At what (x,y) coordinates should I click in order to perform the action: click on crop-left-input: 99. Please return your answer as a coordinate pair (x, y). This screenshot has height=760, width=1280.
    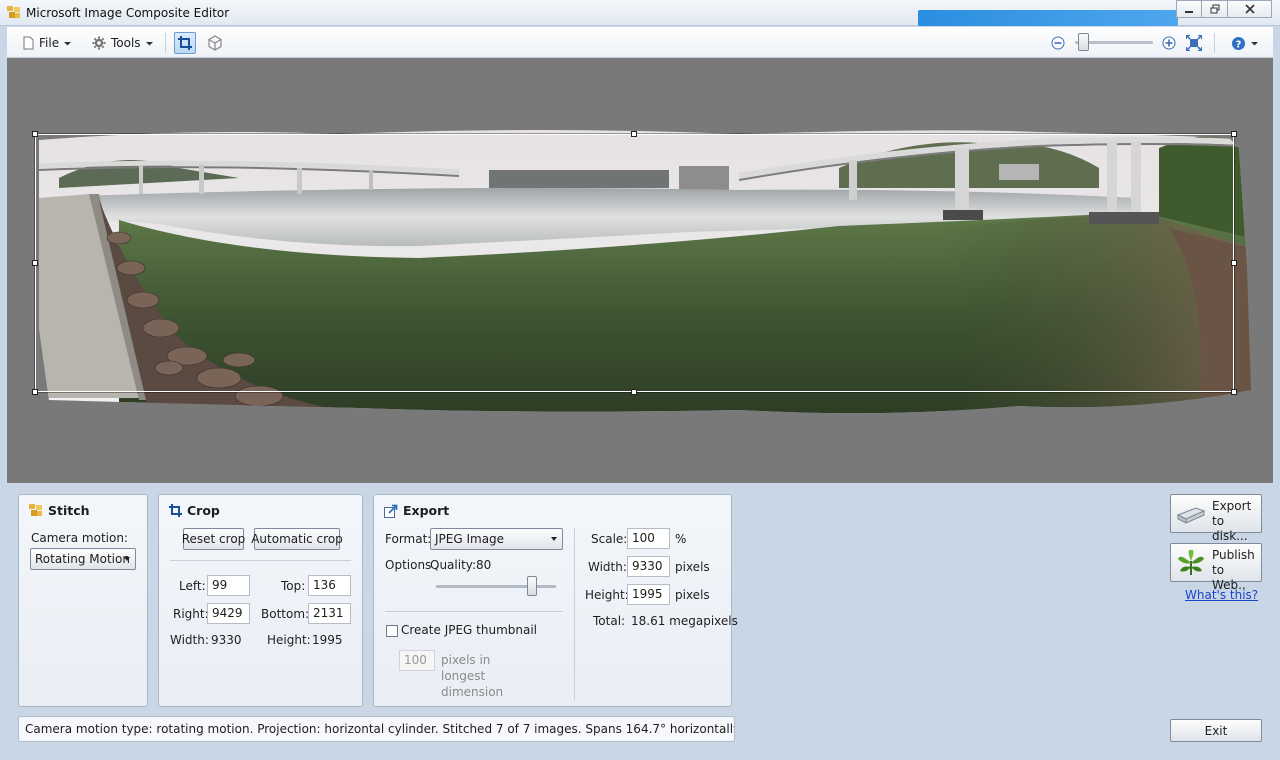
    Looking at the image, I should click on (228, 585).